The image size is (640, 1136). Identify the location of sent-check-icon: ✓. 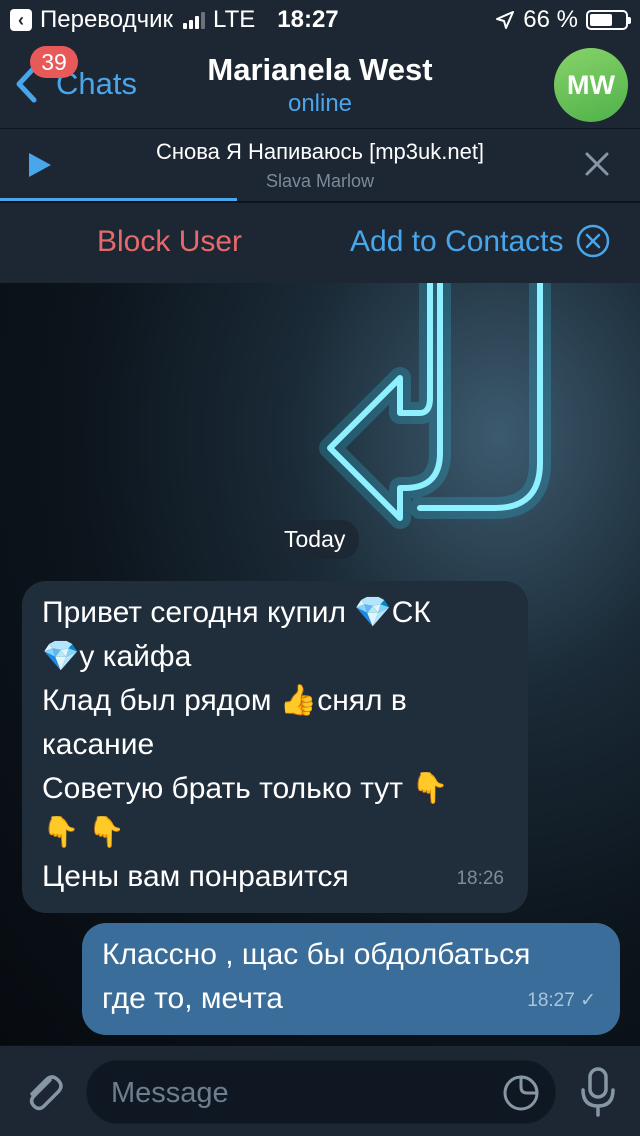
(588, 1000).